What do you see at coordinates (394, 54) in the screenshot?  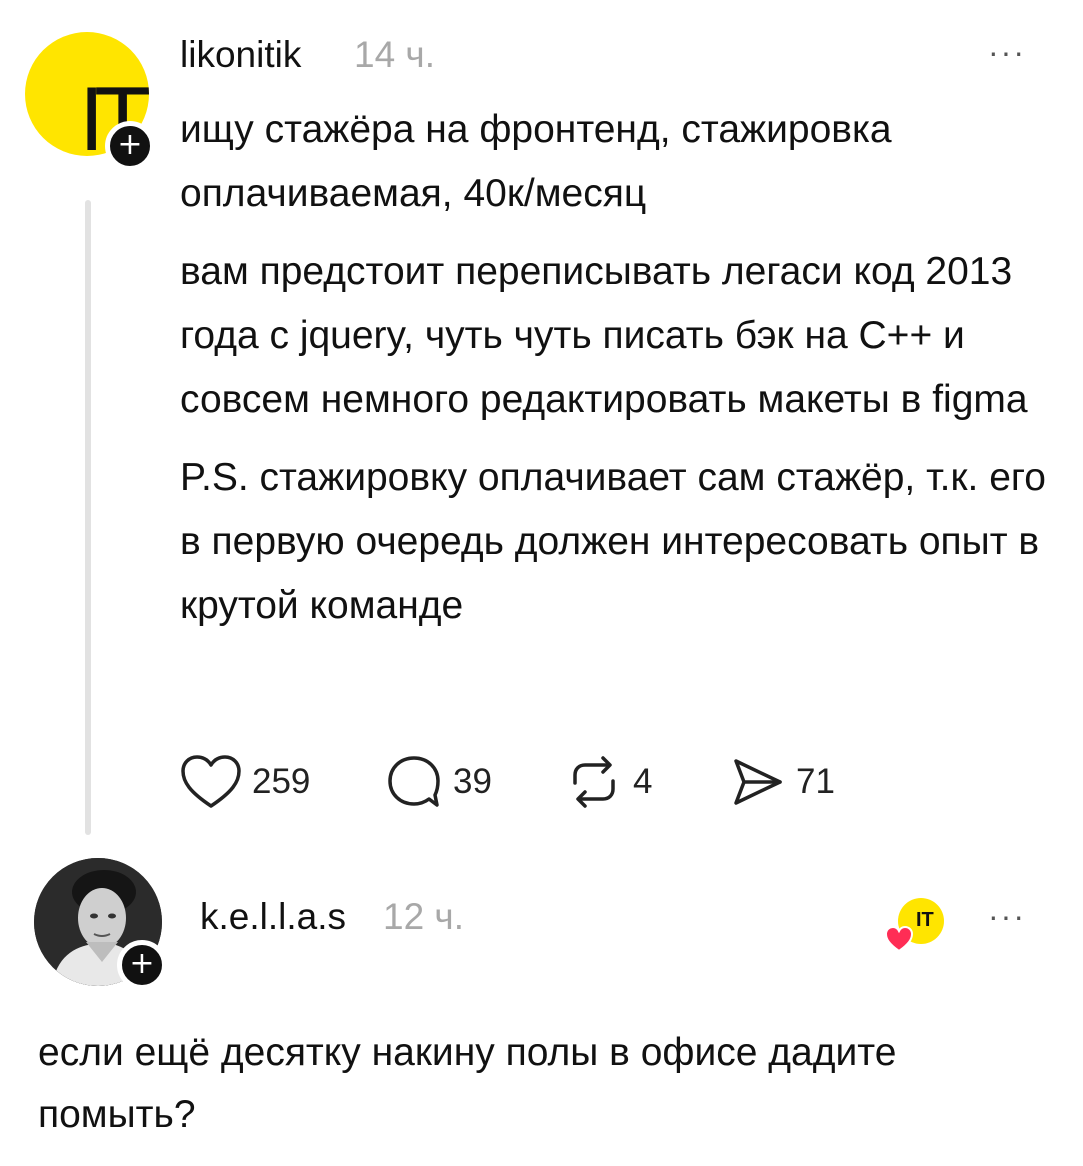 I see `post-timestamp: 14 ч.` at bounding box center [394, 54].